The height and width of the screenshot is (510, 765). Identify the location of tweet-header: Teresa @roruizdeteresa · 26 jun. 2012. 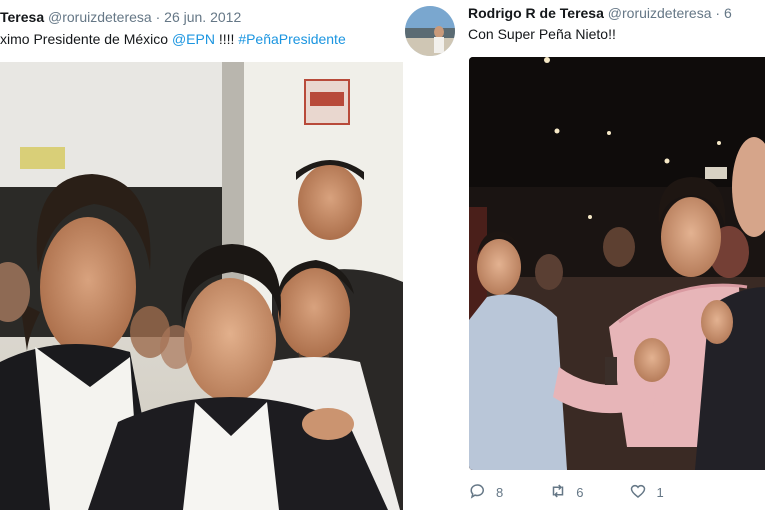
(120, 17).